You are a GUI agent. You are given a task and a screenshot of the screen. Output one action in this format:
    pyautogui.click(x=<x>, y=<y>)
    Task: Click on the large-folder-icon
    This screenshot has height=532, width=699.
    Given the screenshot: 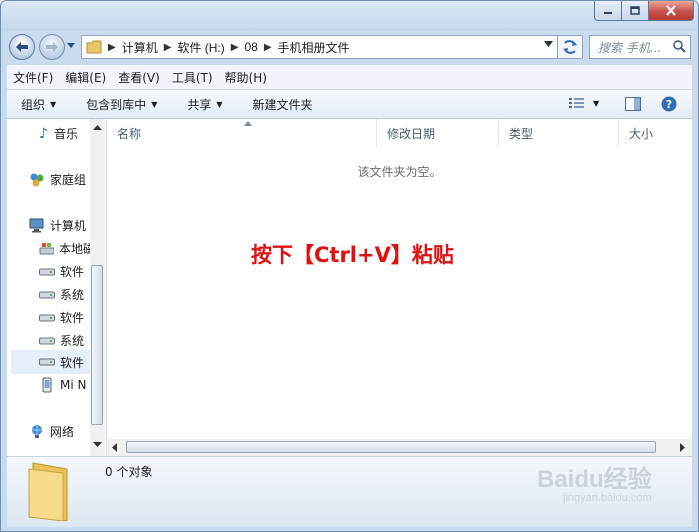 What is the action you would take?
    pyautogui.click(x=48, y=491)
    